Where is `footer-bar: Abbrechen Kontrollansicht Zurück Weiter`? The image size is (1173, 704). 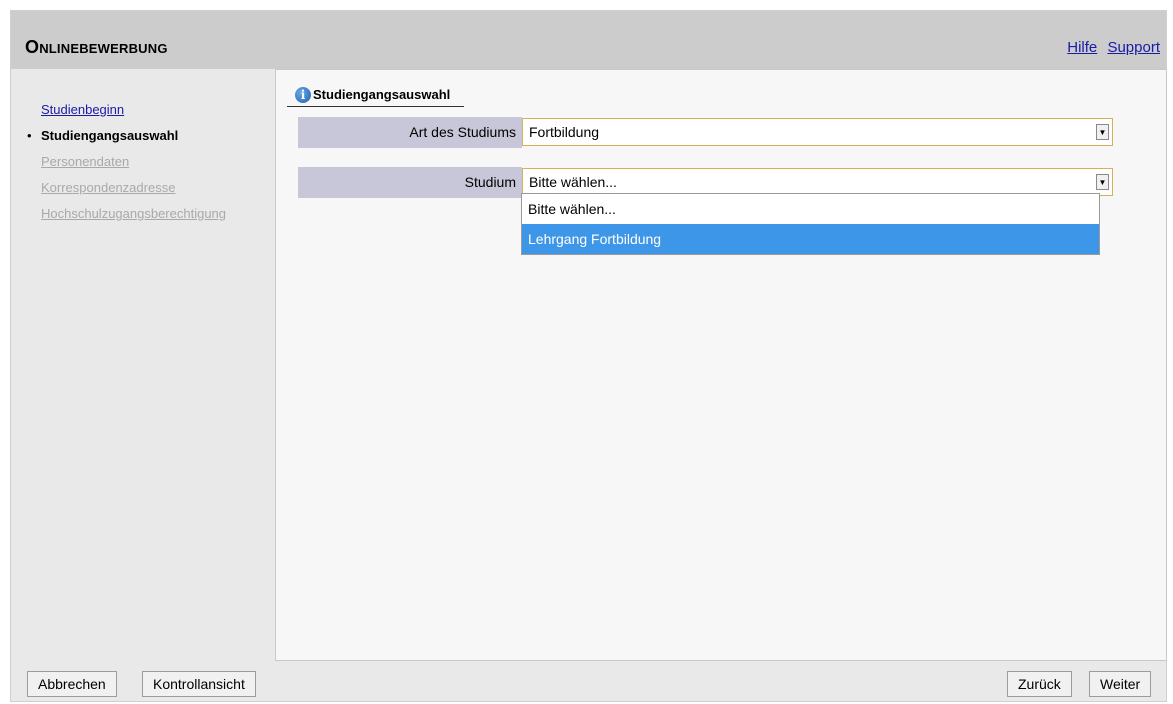 footer-bar: Abbrechen Kontrollansicht Zurück Weiter is located at coordinates (588, 682).